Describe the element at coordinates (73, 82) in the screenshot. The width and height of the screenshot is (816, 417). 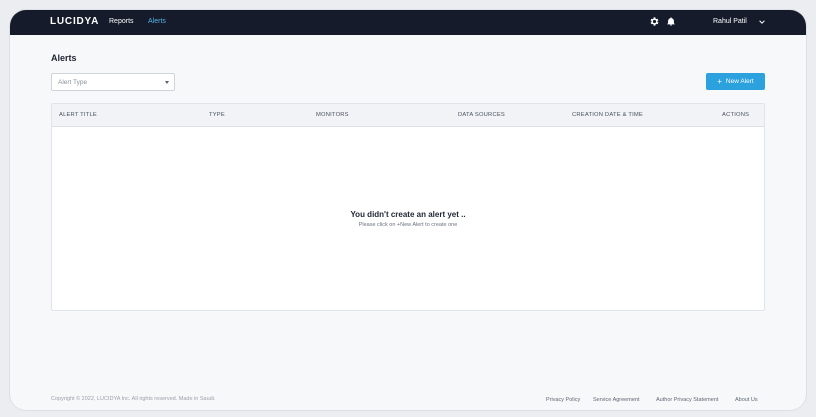
I see `alert-type-placeholder: Alert Type` at that location.